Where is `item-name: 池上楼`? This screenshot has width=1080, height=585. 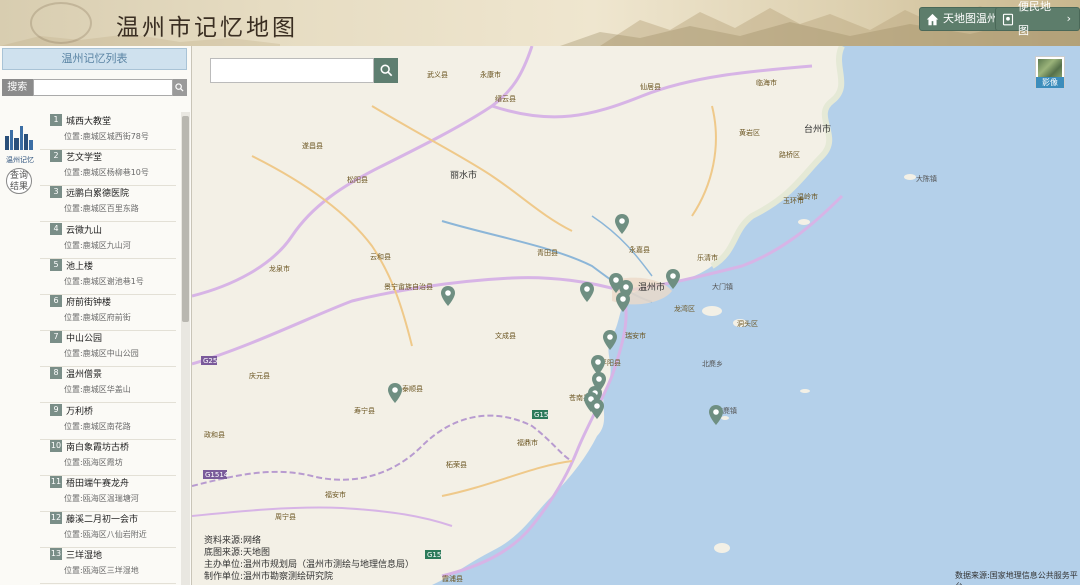
item-name: 池上楼 is located at coordinates (80, 266).